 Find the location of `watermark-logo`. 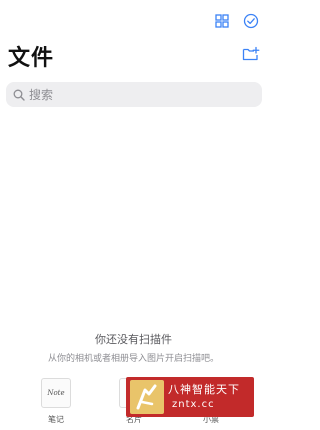

watermark-logo is located at coordinates (147, 397).